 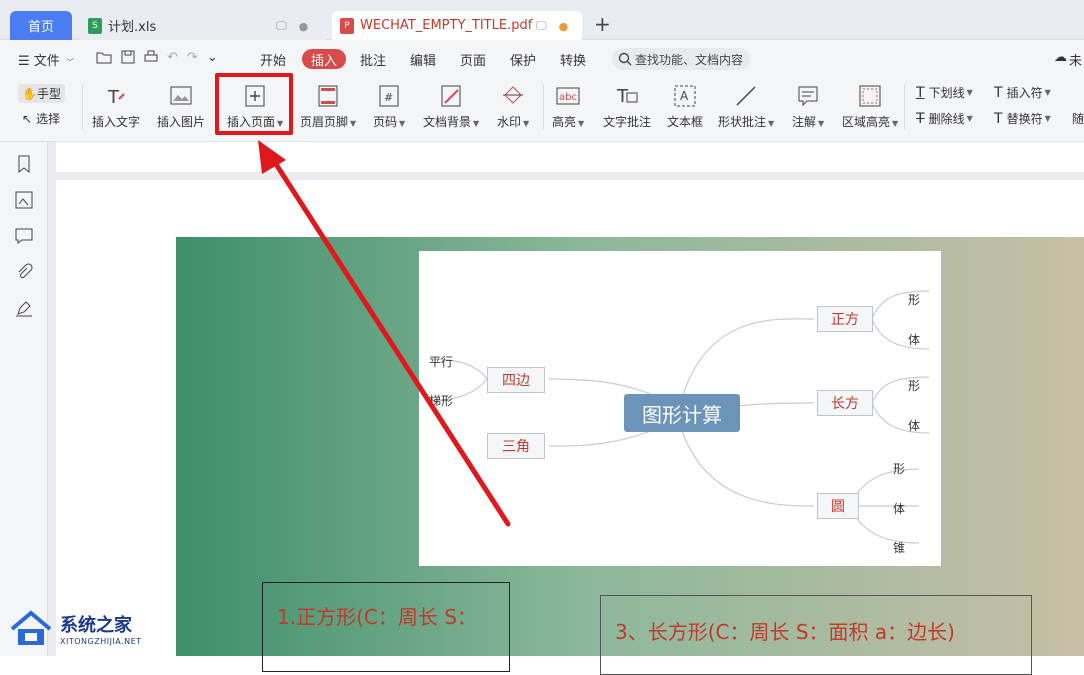 What do you see at coordinates (870, 106) in the screenshot?
I see `area-highlight-button: 区域高亮 ▼` at bounding box center [870, 106].